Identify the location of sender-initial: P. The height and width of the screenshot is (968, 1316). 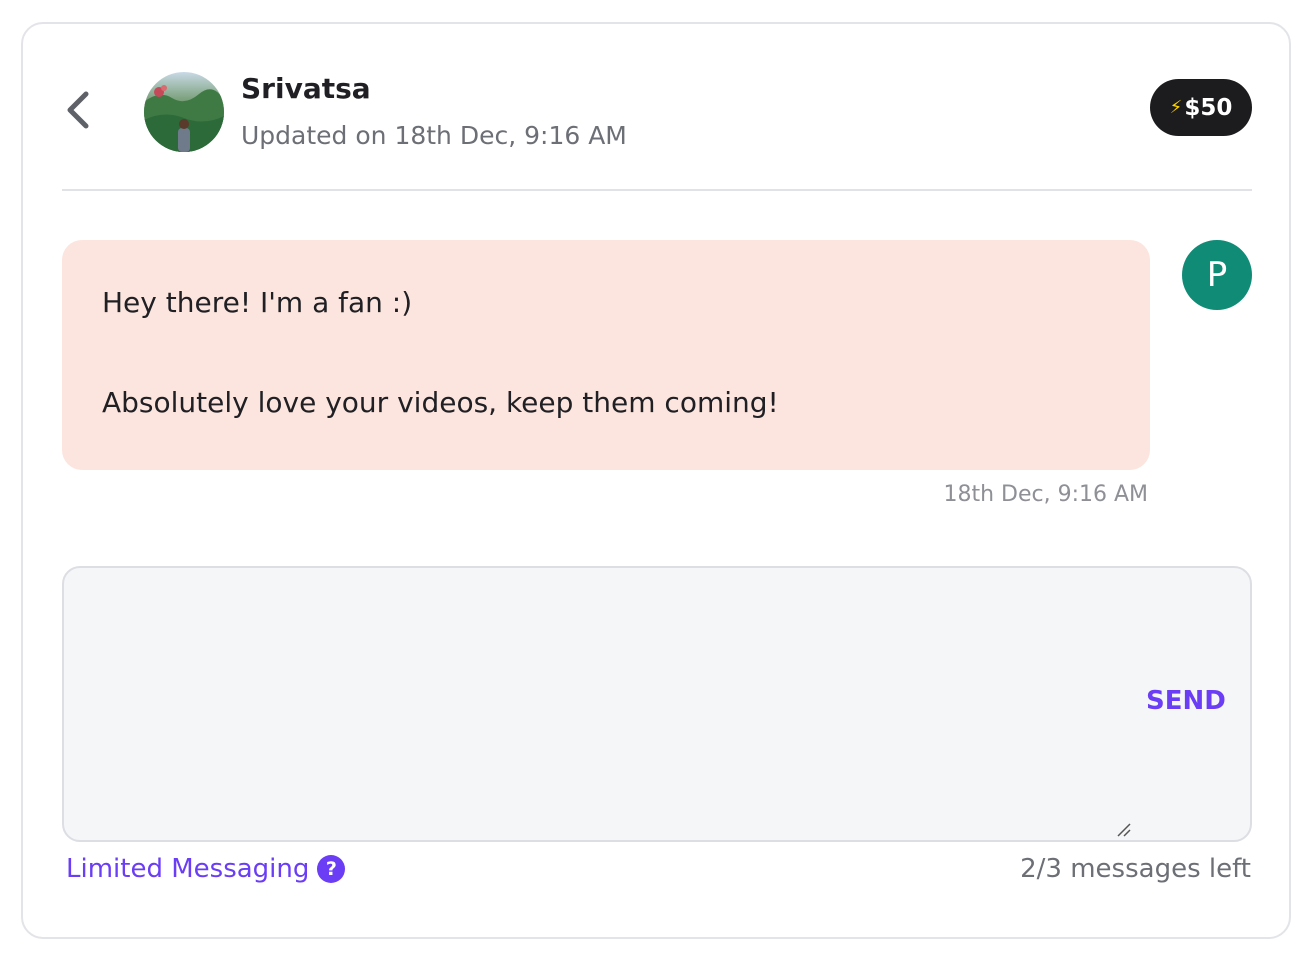
(1217, 275).